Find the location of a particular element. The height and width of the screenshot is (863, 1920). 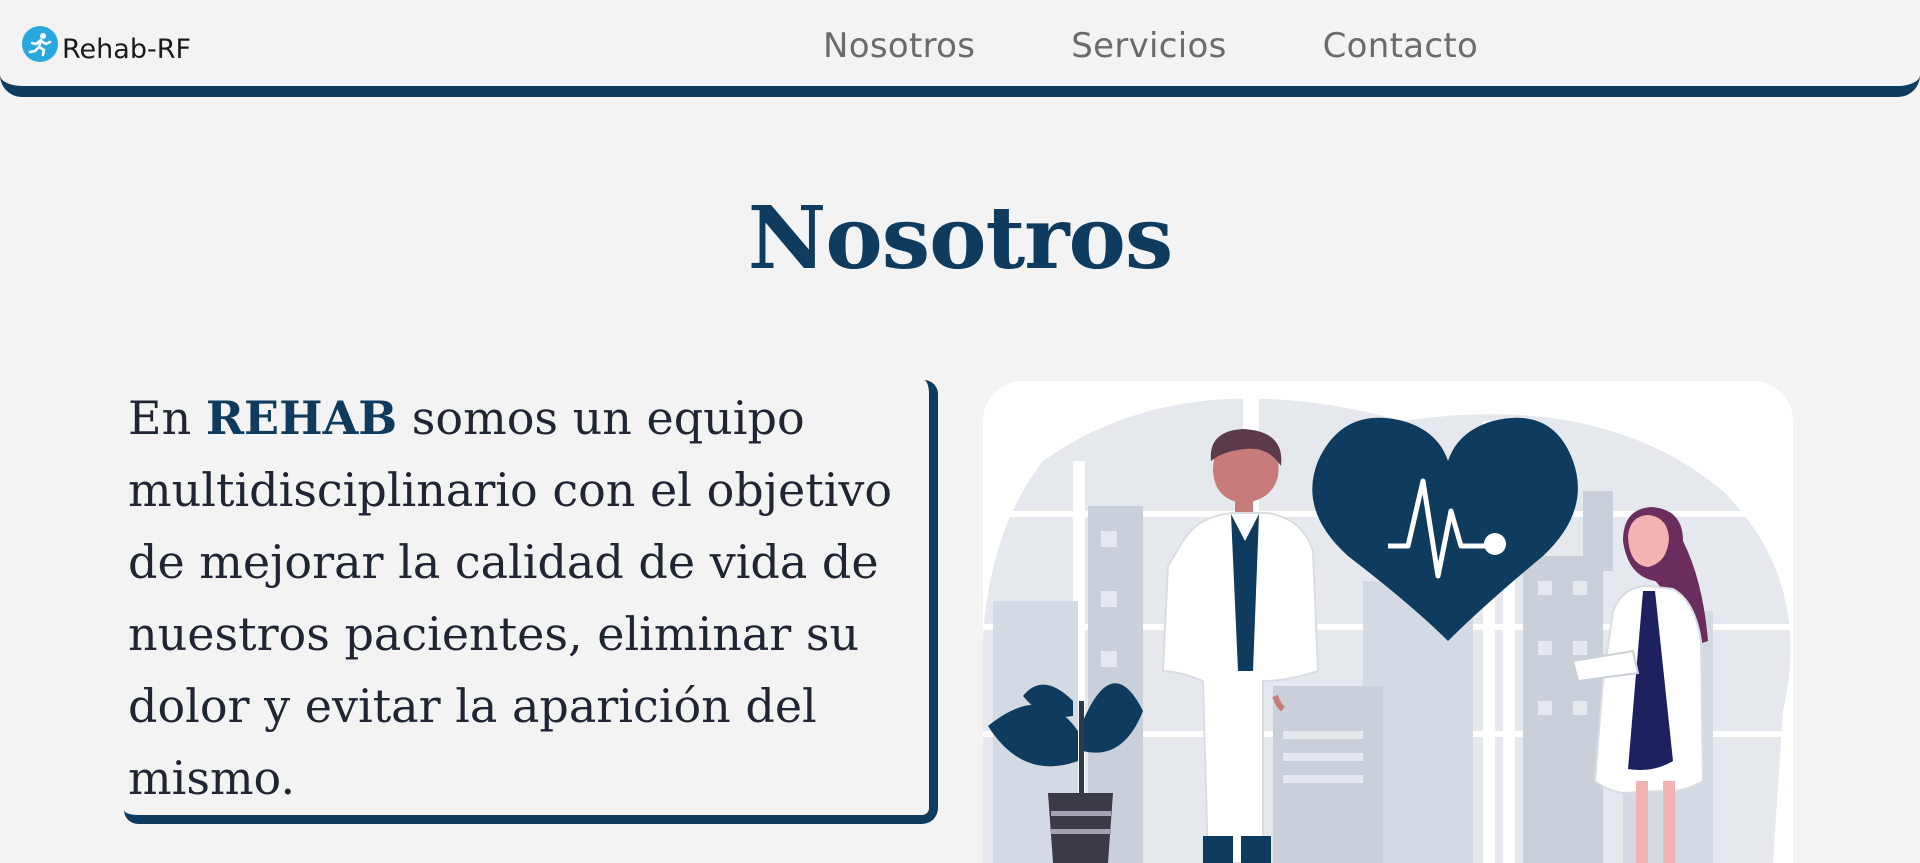

main-nav: Nosotros Servicios Contacto is located at coordinates (1150, 46).